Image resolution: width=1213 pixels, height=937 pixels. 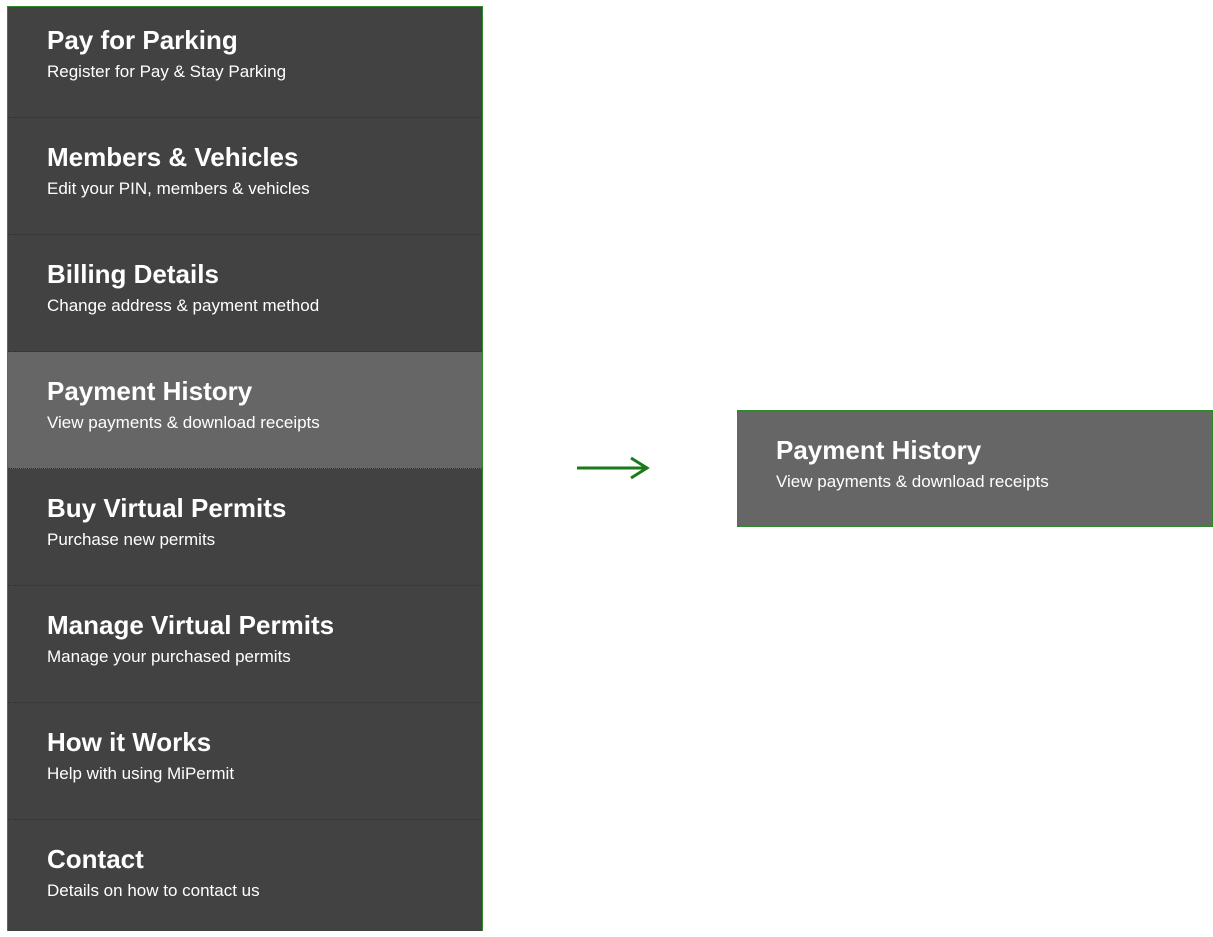 What do you see at coordinates (133, 274) in the screenshot?
I see `menu-item-title: Billing Details` at bounding box center [133, 274].